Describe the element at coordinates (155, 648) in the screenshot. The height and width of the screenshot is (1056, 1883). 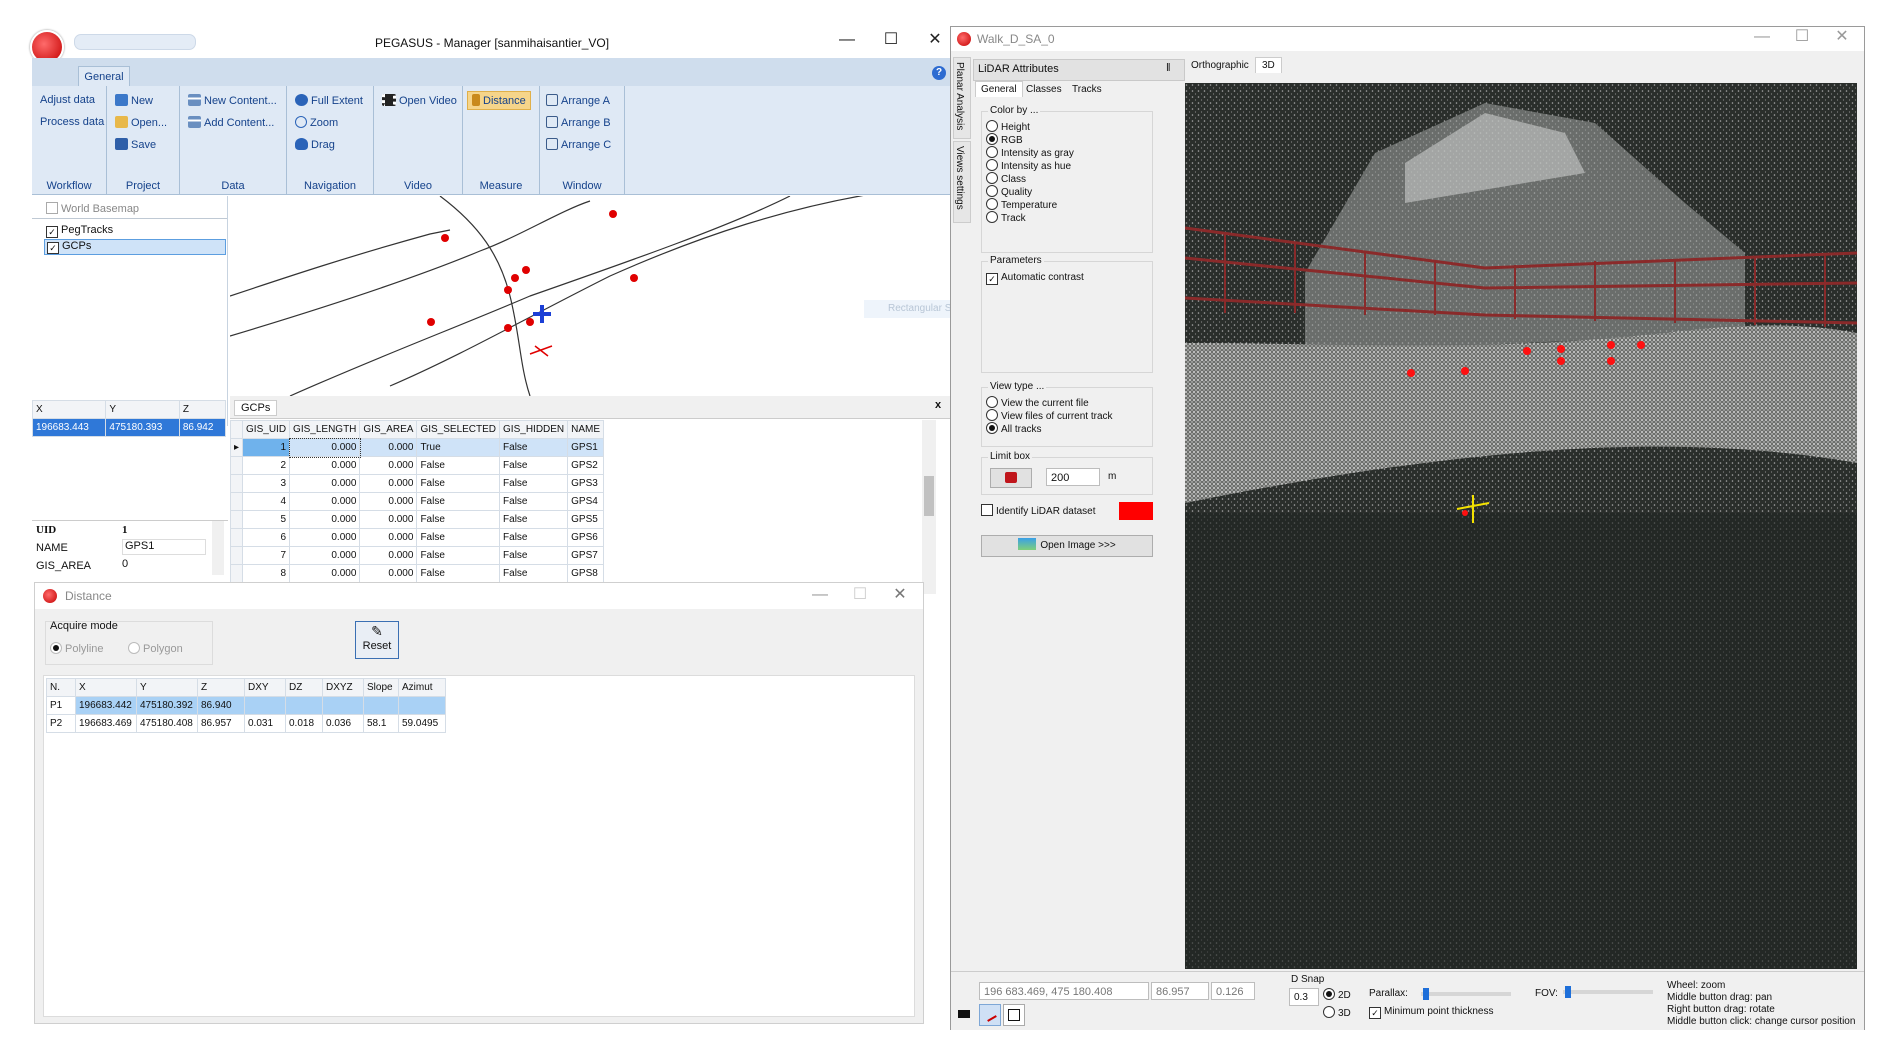
I see `polygon-radio: Polygon` at that location.